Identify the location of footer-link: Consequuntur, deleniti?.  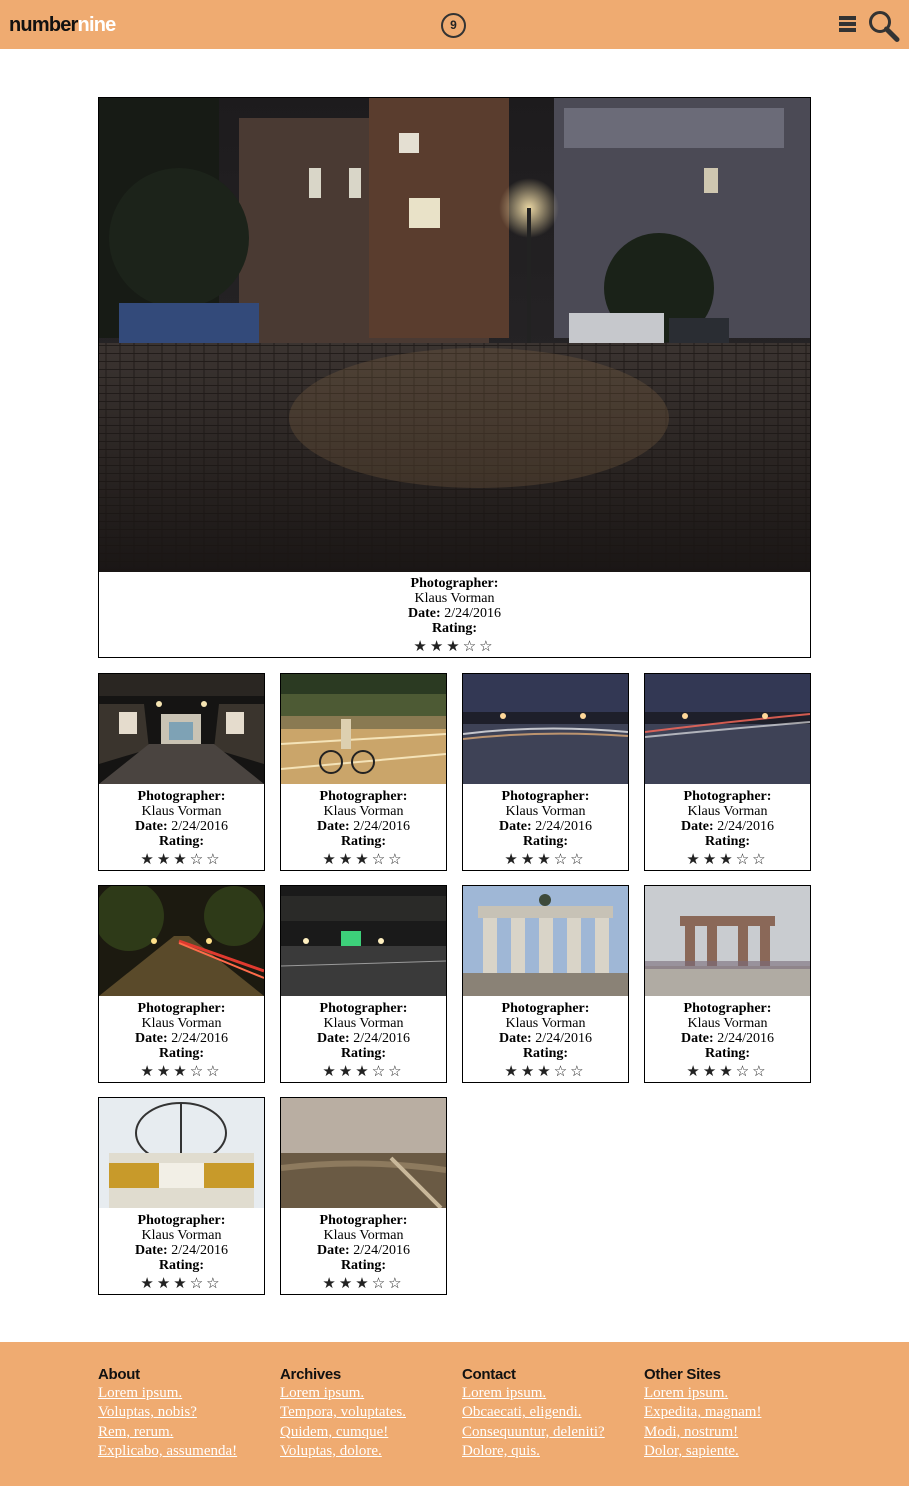
(552, 1432).